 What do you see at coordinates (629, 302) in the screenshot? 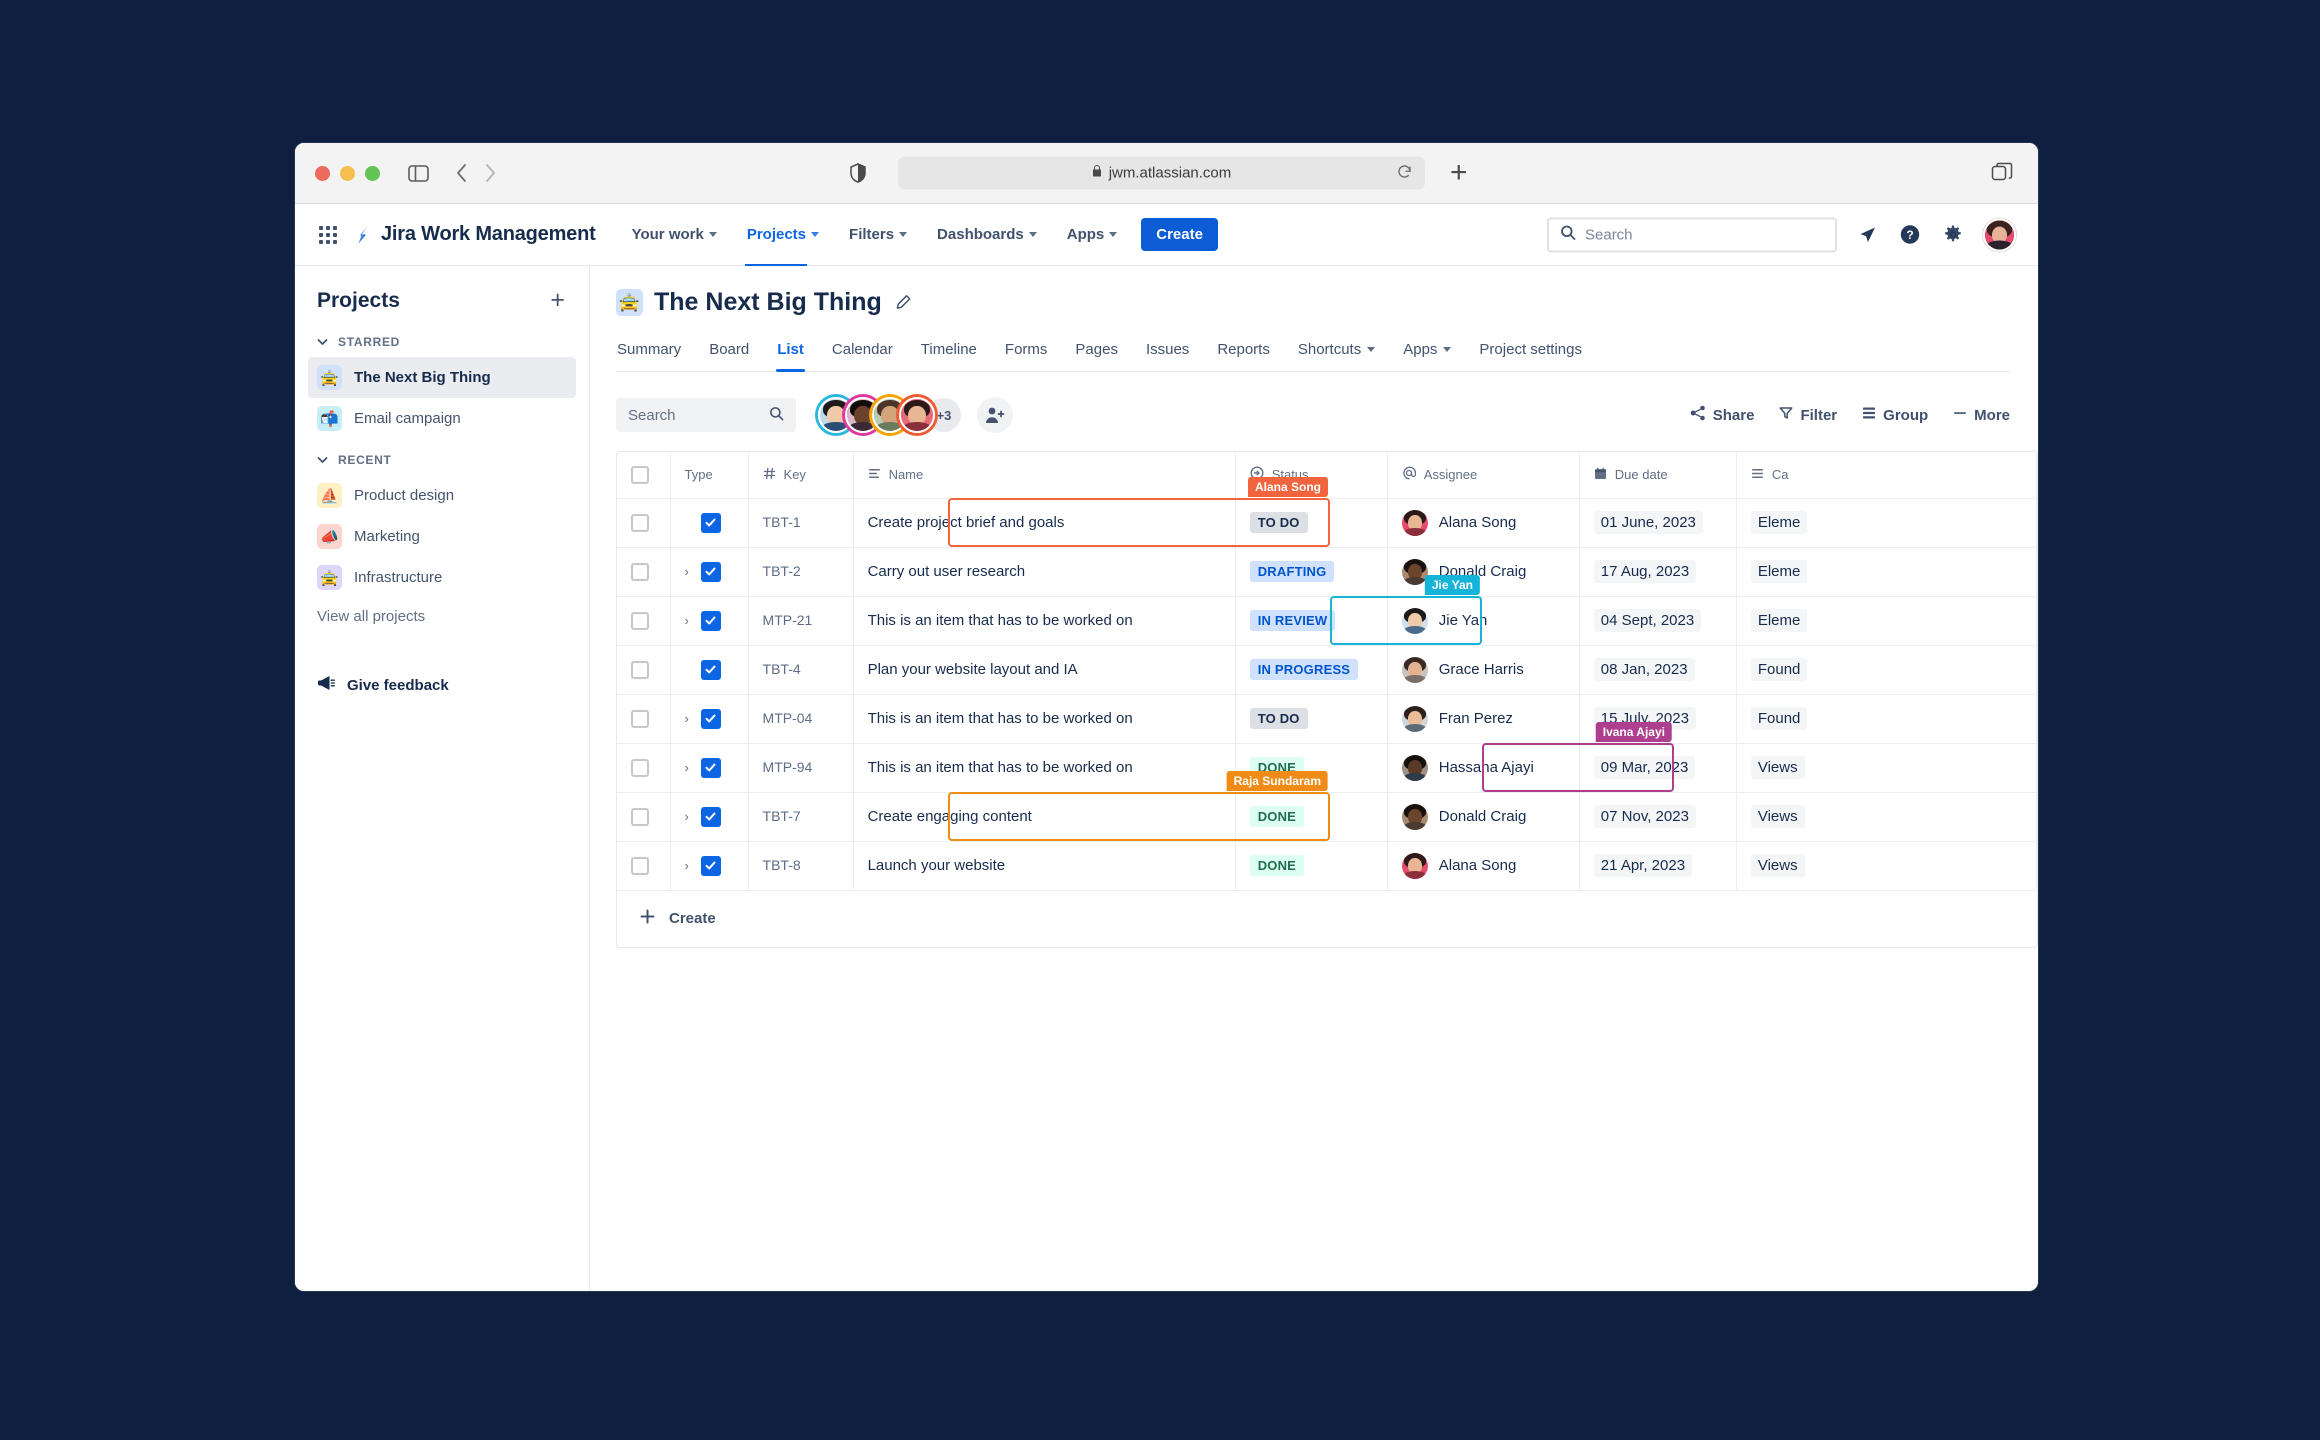
I see `project-emoji-icon: 🚖` at bounding box center [629, 302].